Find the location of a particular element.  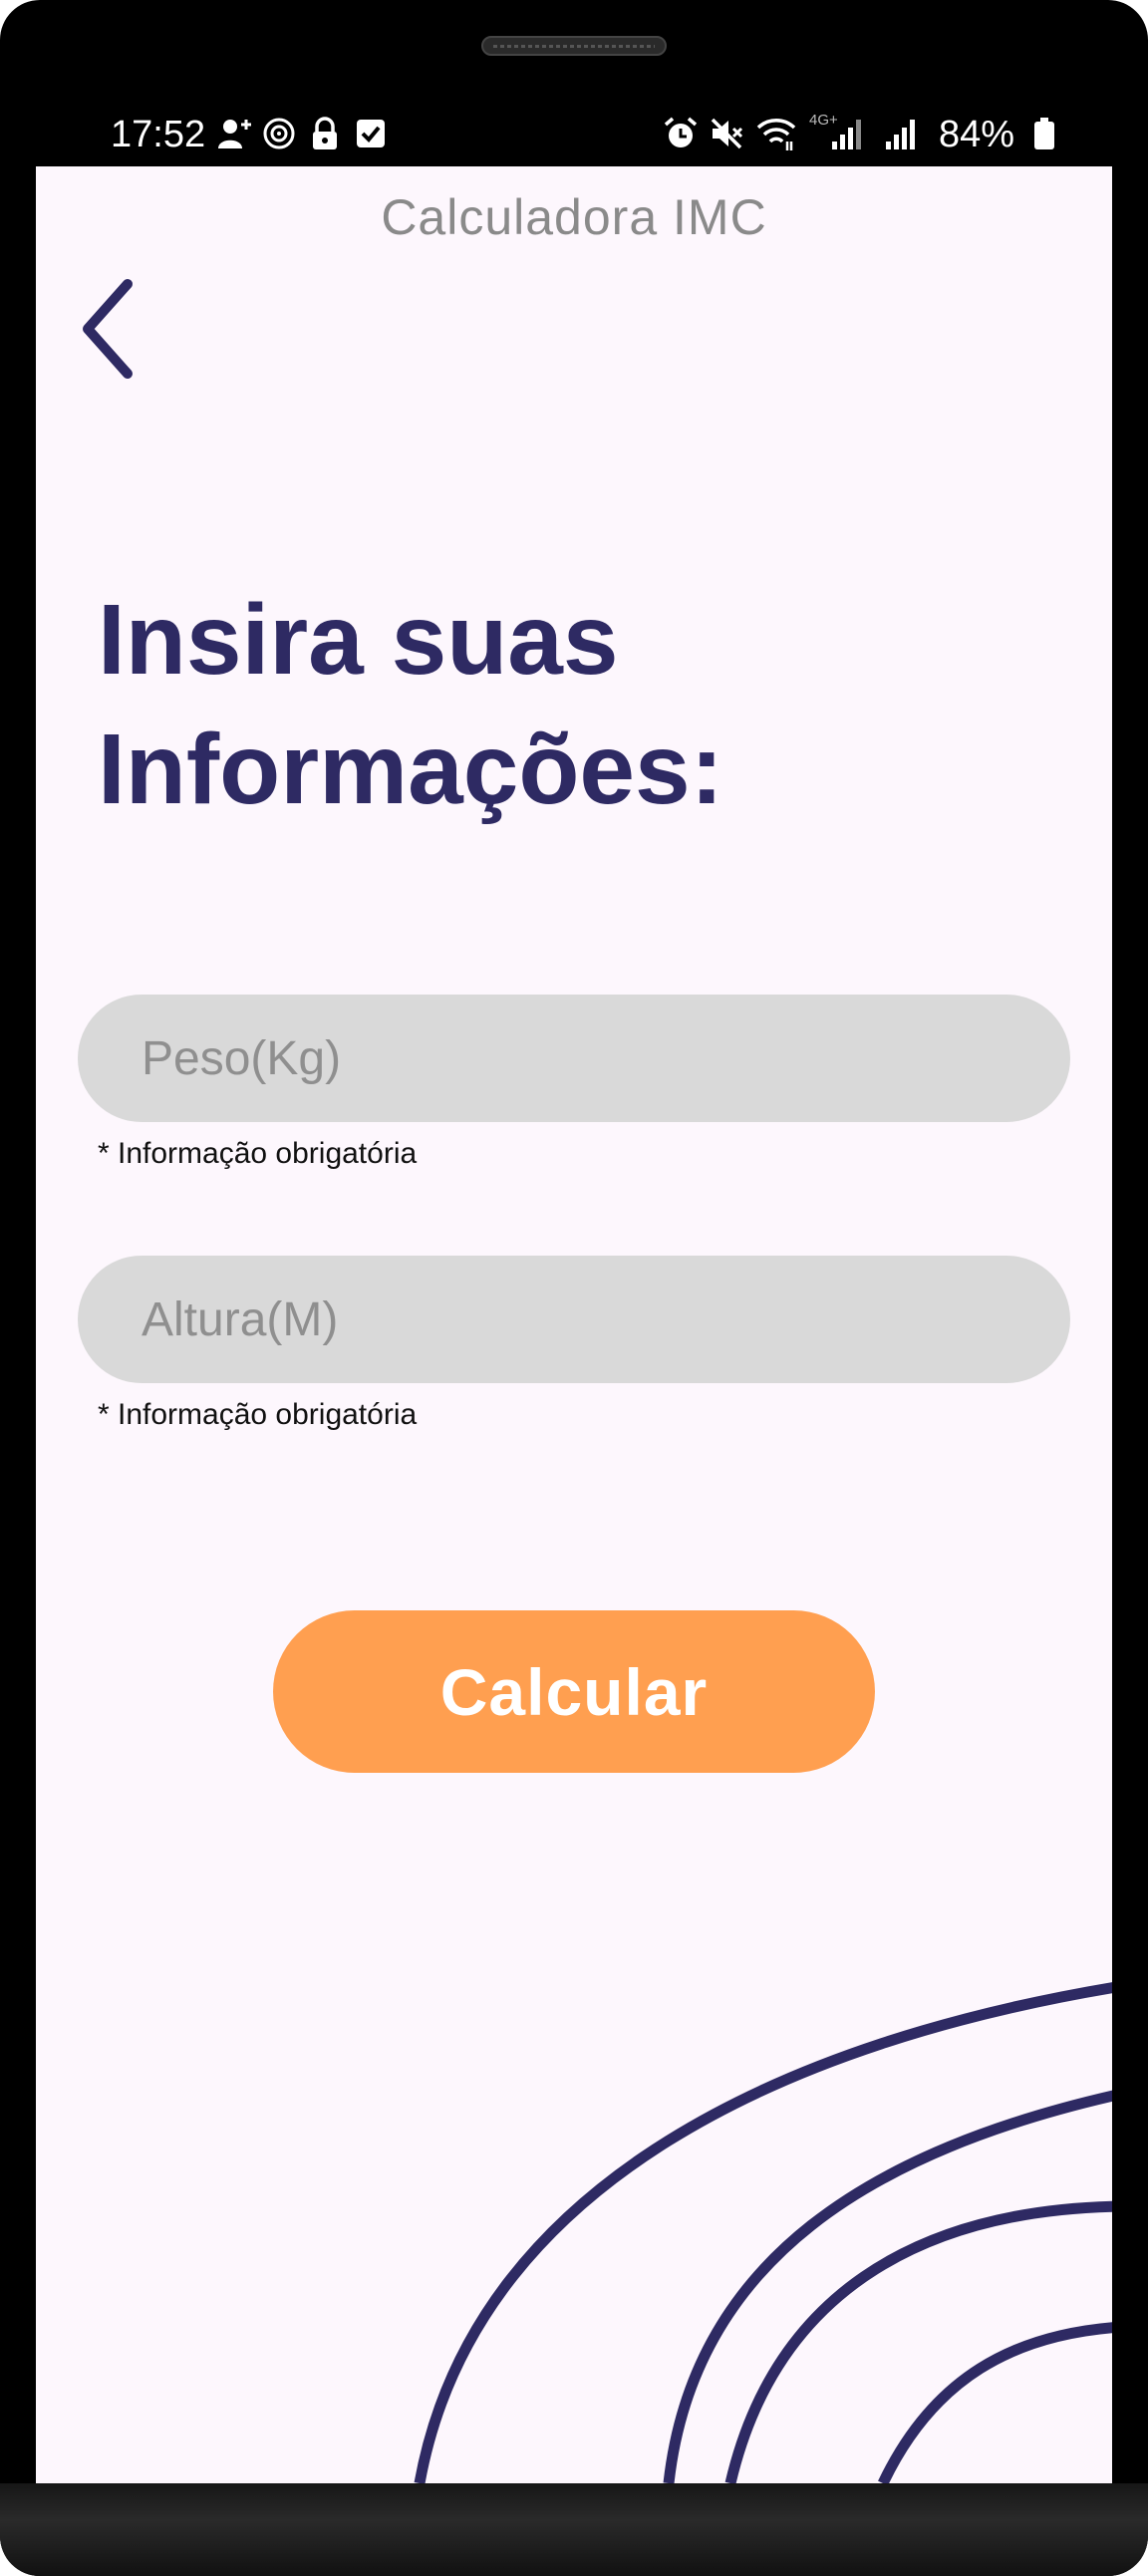

height-required-note: * Informação obrigatória is located at coordinates (258, 1414).